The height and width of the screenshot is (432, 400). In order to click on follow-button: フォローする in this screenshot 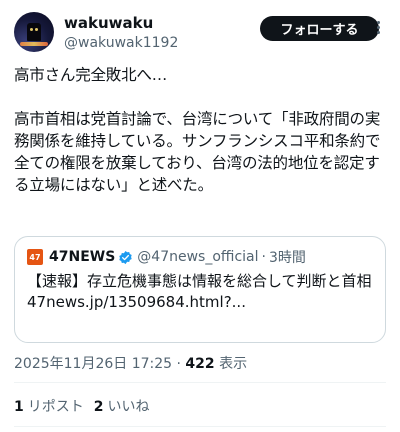, I will do `click(319, 28)`.